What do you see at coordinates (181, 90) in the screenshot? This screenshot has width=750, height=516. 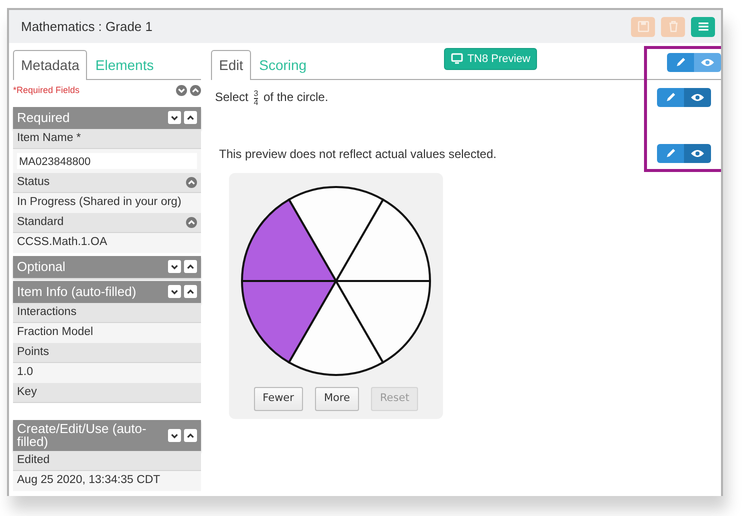 I see `expand-all-icon` at bounding box center [181, 90].